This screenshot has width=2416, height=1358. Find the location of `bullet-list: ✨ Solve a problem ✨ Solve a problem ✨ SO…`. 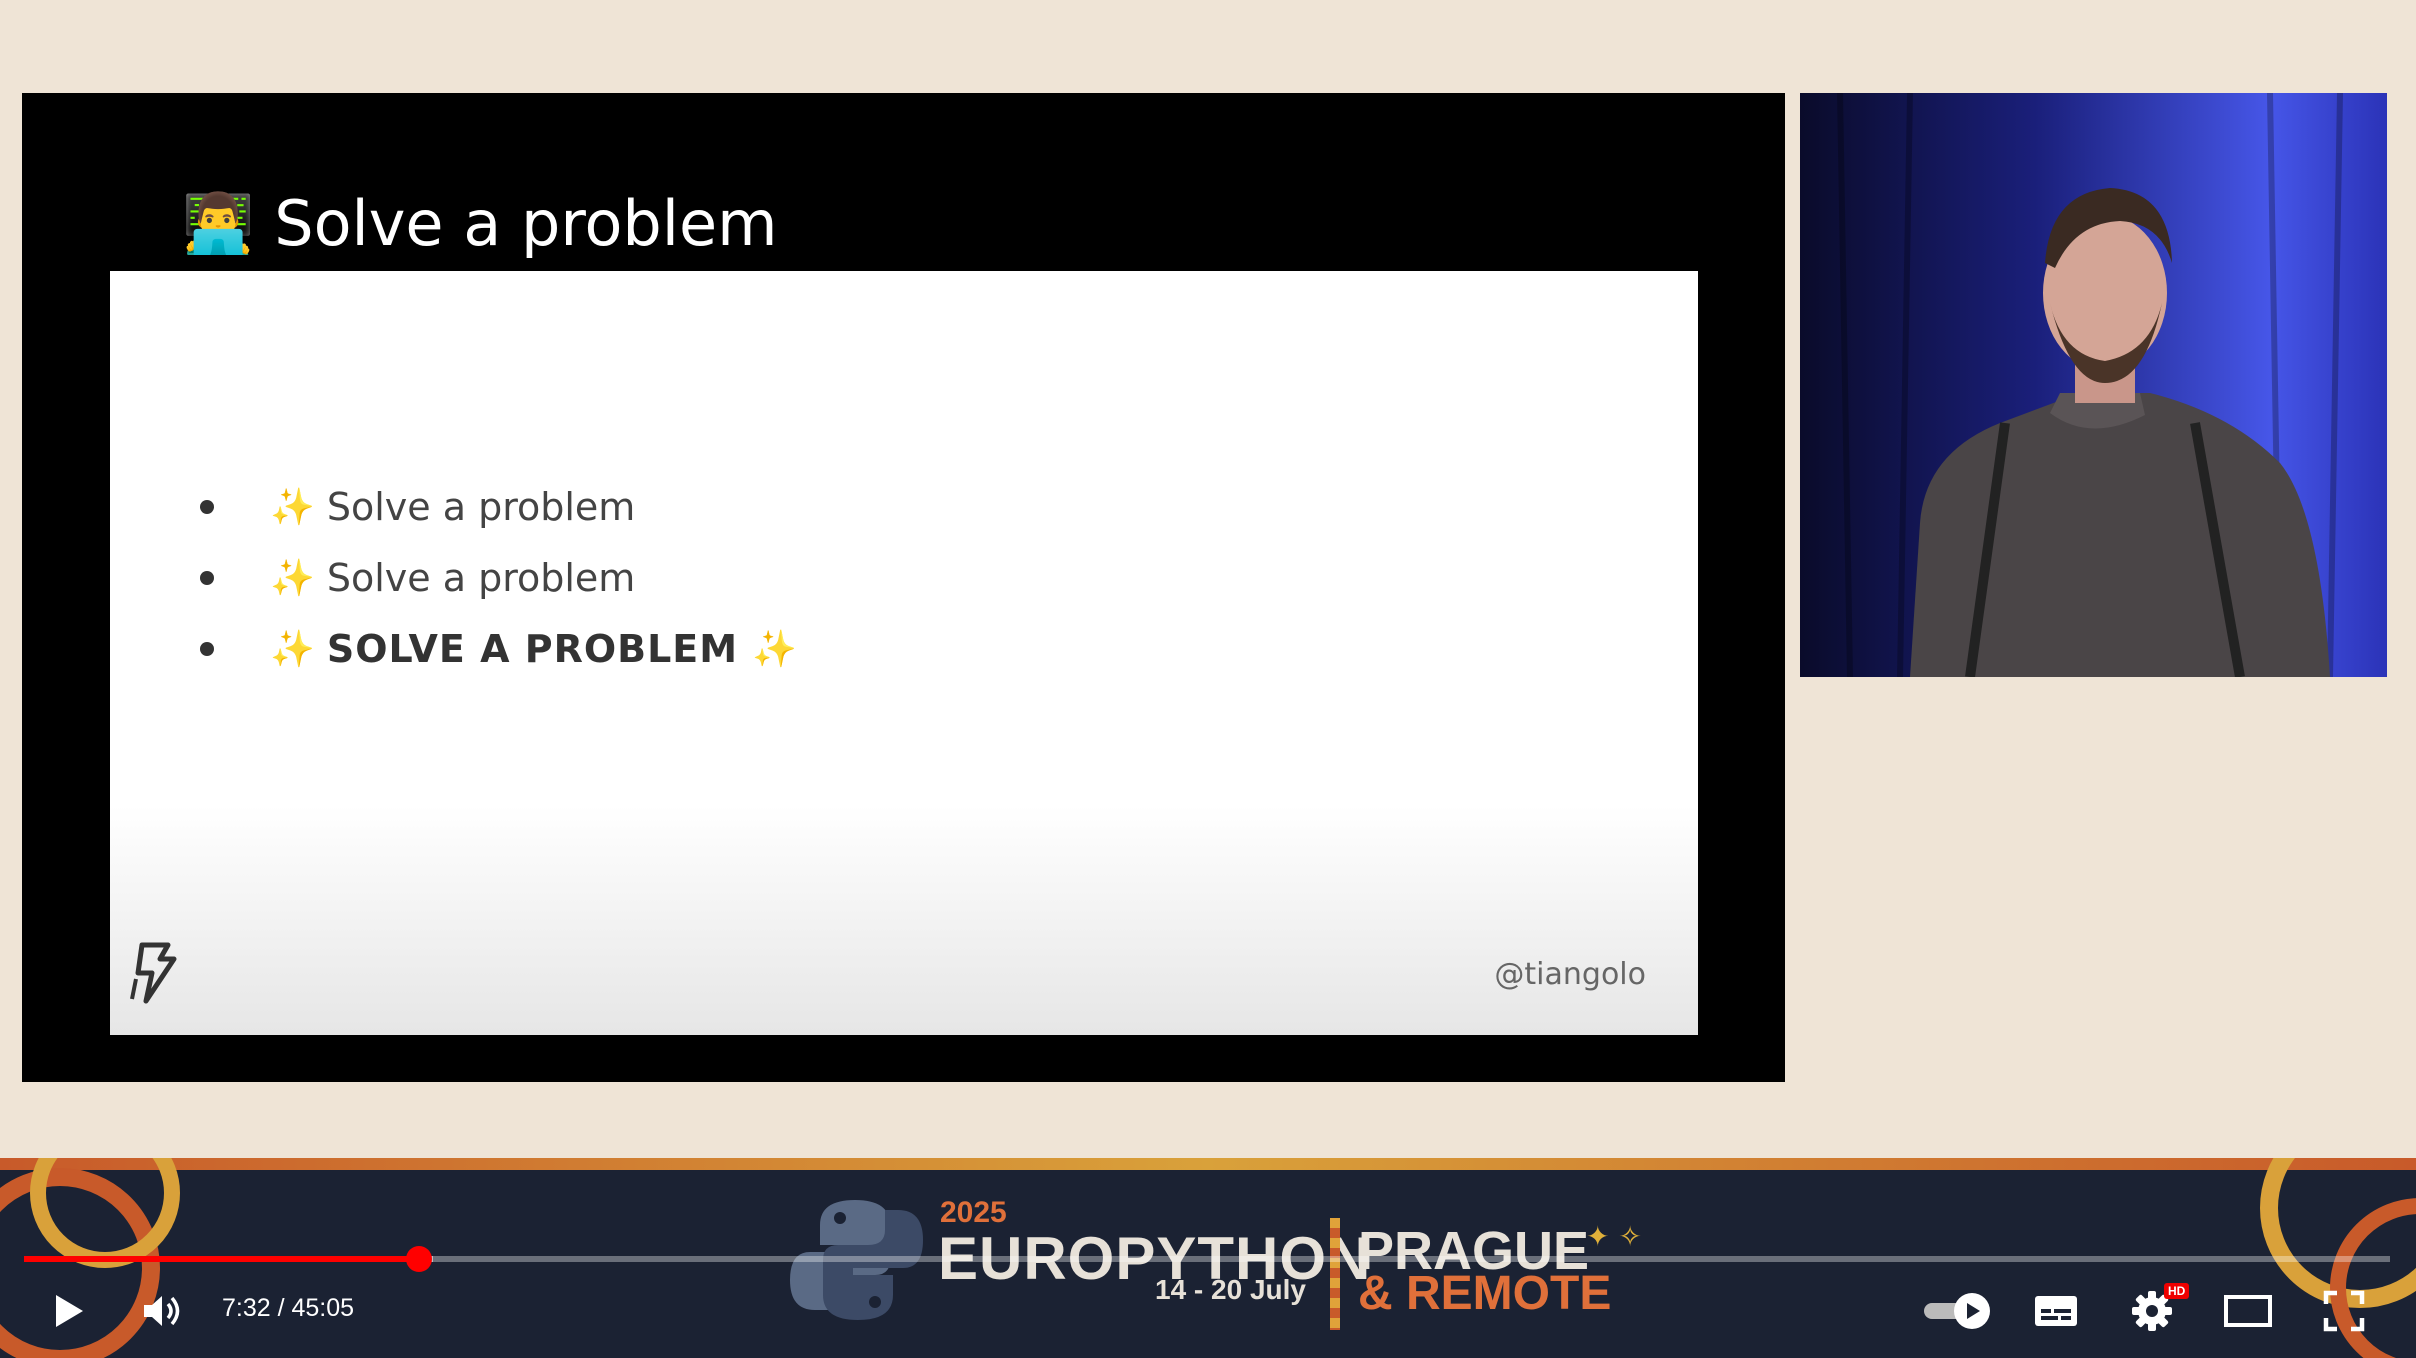

bullet-list: ✨ Solve a problem ✨ Solve a problem ✨ SO… is located at coordinates (498, 577).